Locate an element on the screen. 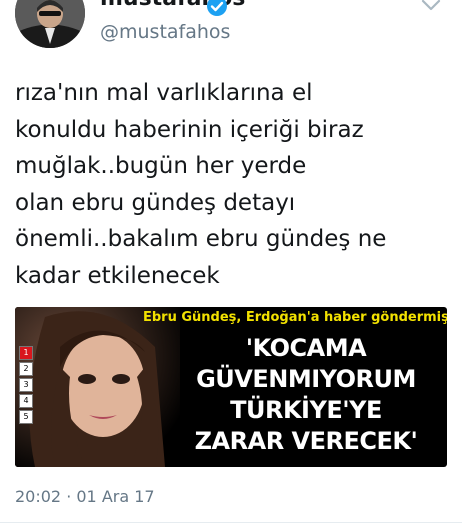  slide-number: 3 is located at coordinates (26, 385).